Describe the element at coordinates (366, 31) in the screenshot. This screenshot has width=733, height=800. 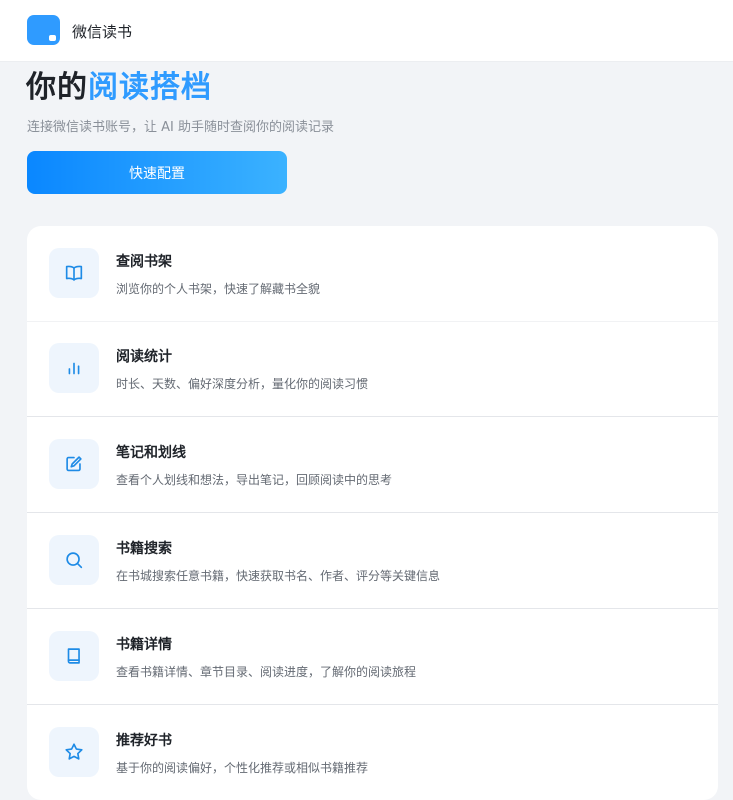
I see `top-bar: 微信读书` at that location.